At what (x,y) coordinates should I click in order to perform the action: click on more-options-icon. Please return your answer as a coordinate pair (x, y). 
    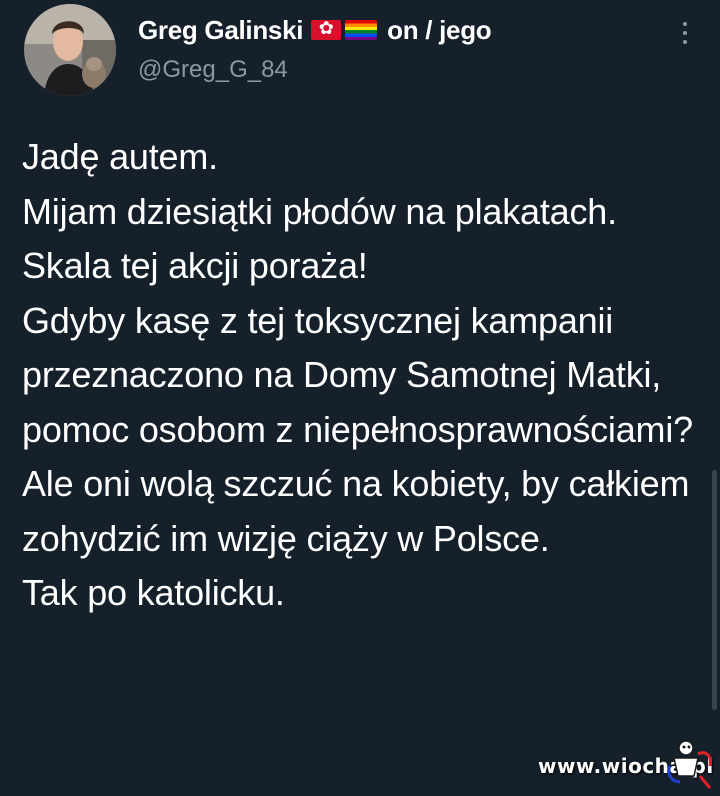
    Looking at the image, I should click on (685, 33).